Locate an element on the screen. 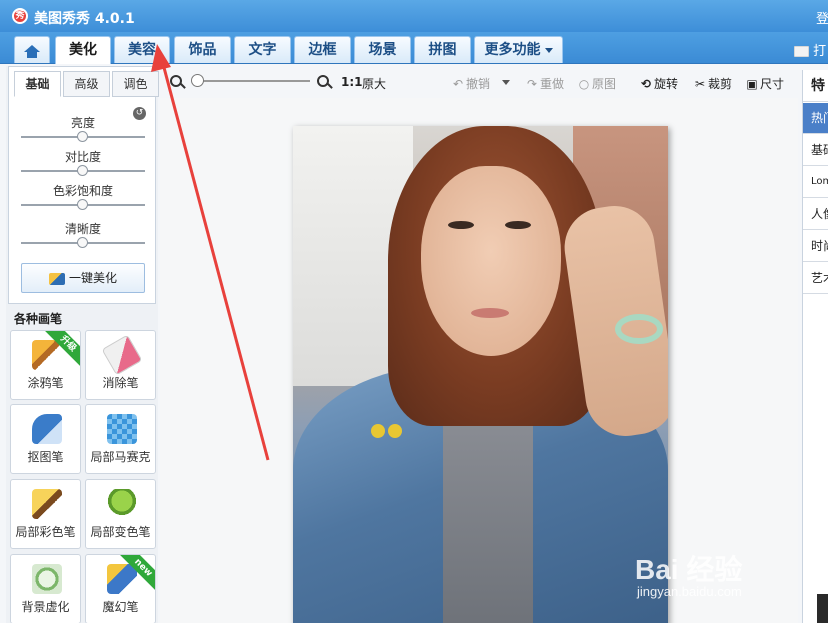 The height and width of the screenshot is (623, 828). contrast-label: 对比度 is located at coordinates (82, 157).